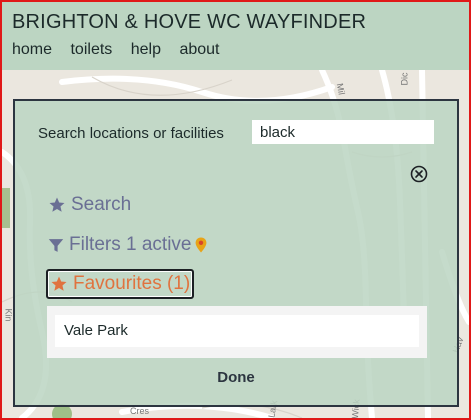 The height and width of the screenshot is (420, 471). What do you see at coordinates (101, 204) in the screenshot?
I see `menu-search-label: Search` at bounding box center [101, 204].